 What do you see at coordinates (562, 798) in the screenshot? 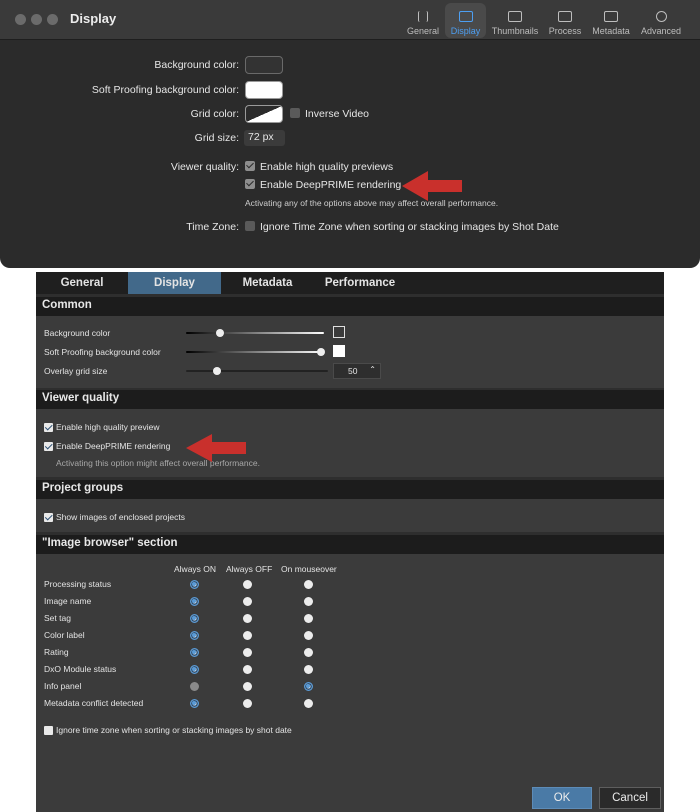
I see `ok-button: OK` at bounding box center [562, 798].